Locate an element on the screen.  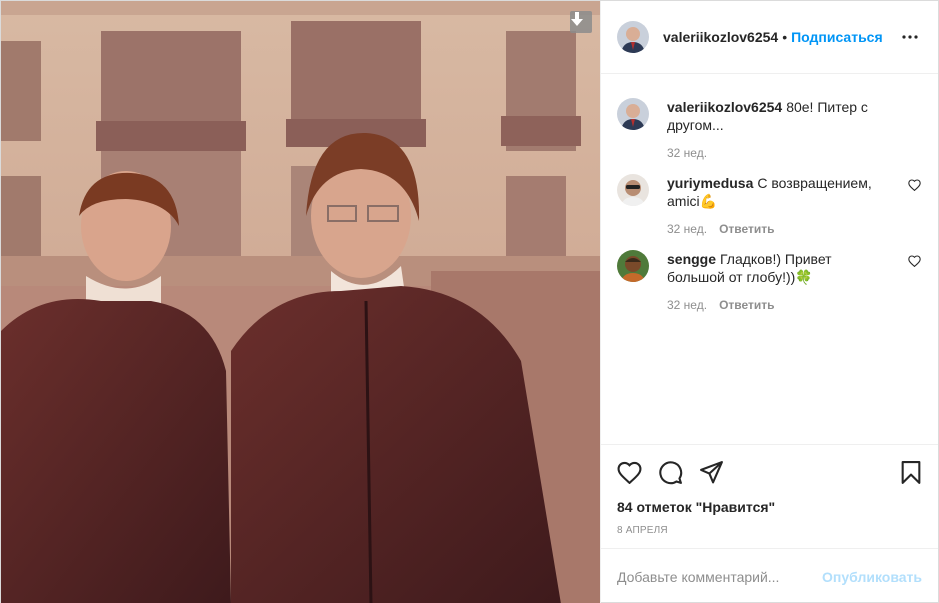
more-options-icon is located at coordinates (910, 37).